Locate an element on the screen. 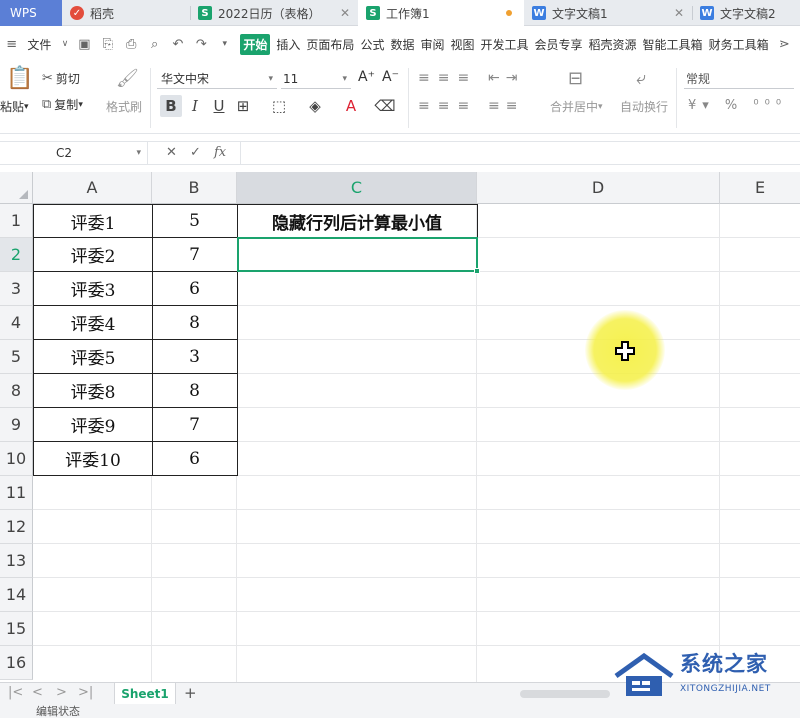 This screenshot has width=800, height=718. customize-icon: ▾ is located at coordinates (224, 44).